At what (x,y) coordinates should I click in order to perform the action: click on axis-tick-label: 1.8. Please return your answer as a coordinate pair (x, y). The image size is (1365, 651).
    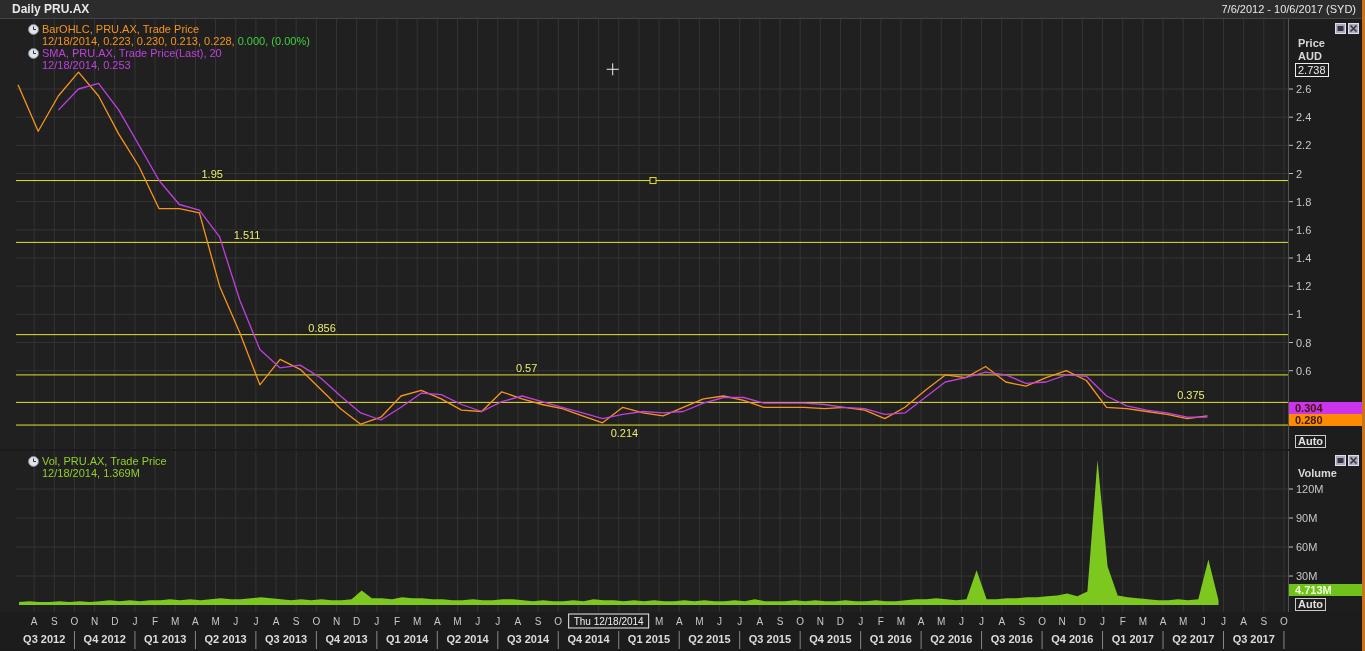
    Looking at the image, I should click on (1304, 201).